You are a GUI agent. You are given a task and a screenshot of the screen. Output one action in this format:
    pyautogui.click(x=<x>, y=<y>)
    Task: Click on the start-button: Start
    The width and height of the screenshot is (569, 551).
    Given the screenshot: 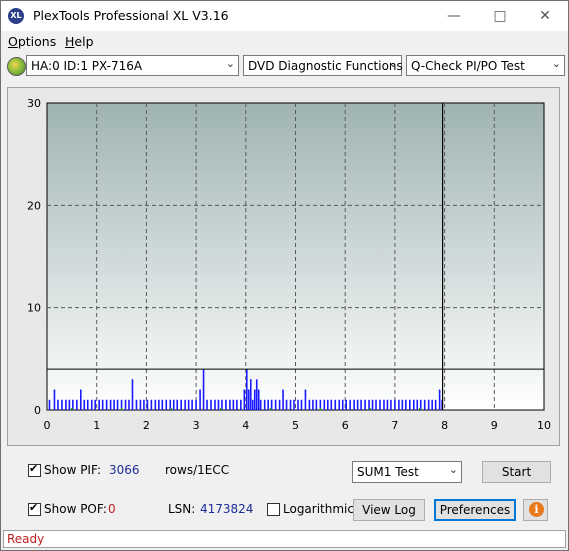 What is the action you would take?
    pyautogui.click(x=516, y=472)
    